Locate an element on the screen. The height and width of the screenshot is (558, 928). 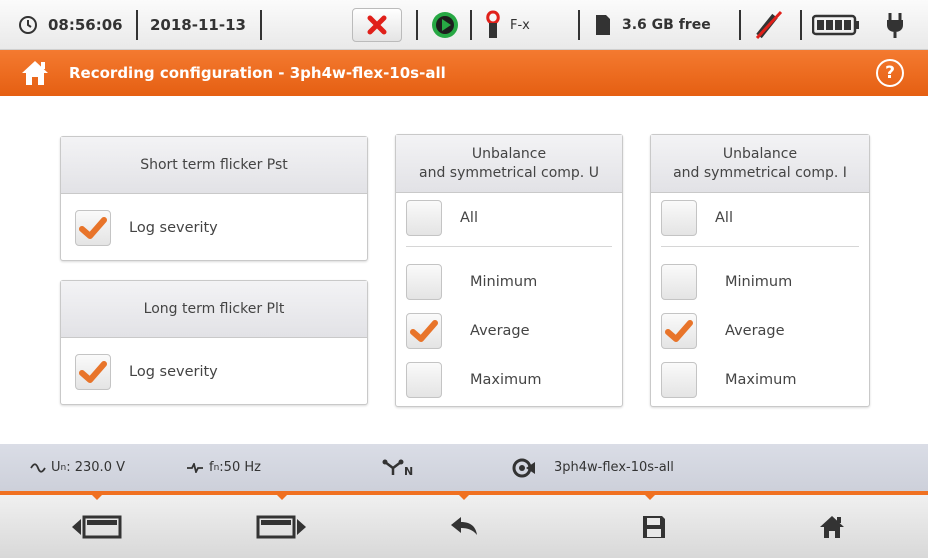
power-plug-icon is located at coordinates (895, 25).